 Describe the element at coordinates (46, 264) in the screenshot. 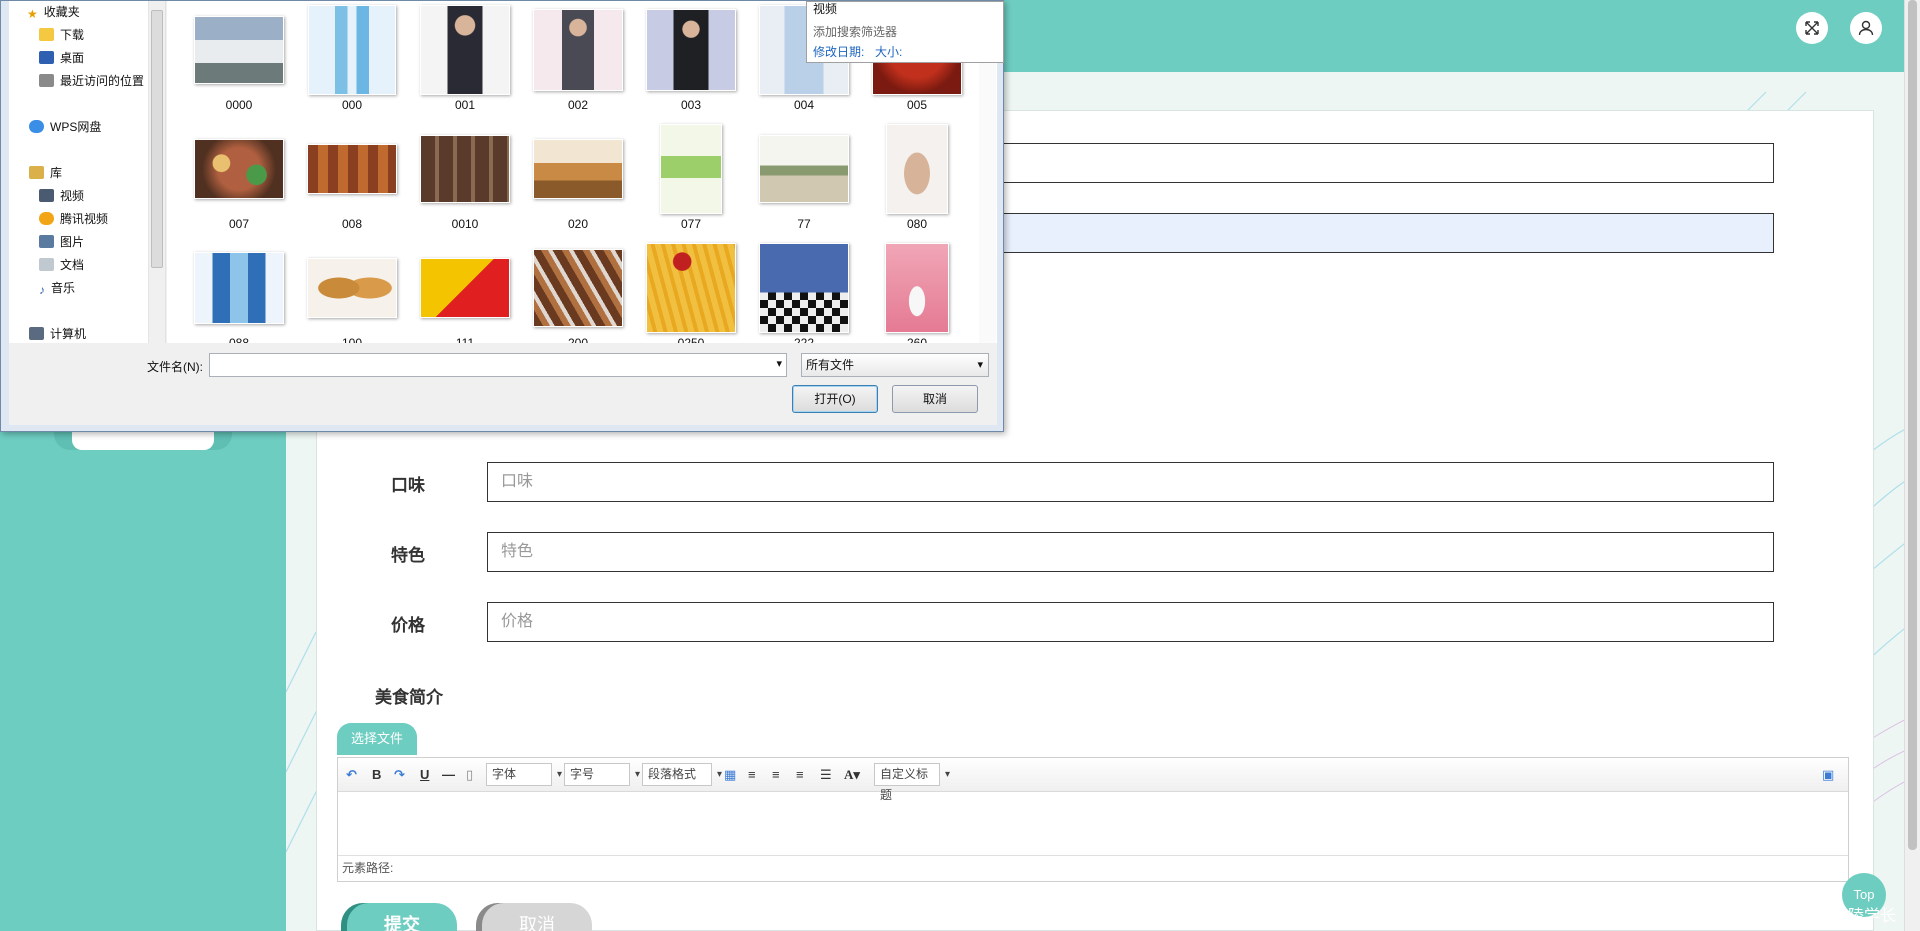

I see `document-icon` at that location.